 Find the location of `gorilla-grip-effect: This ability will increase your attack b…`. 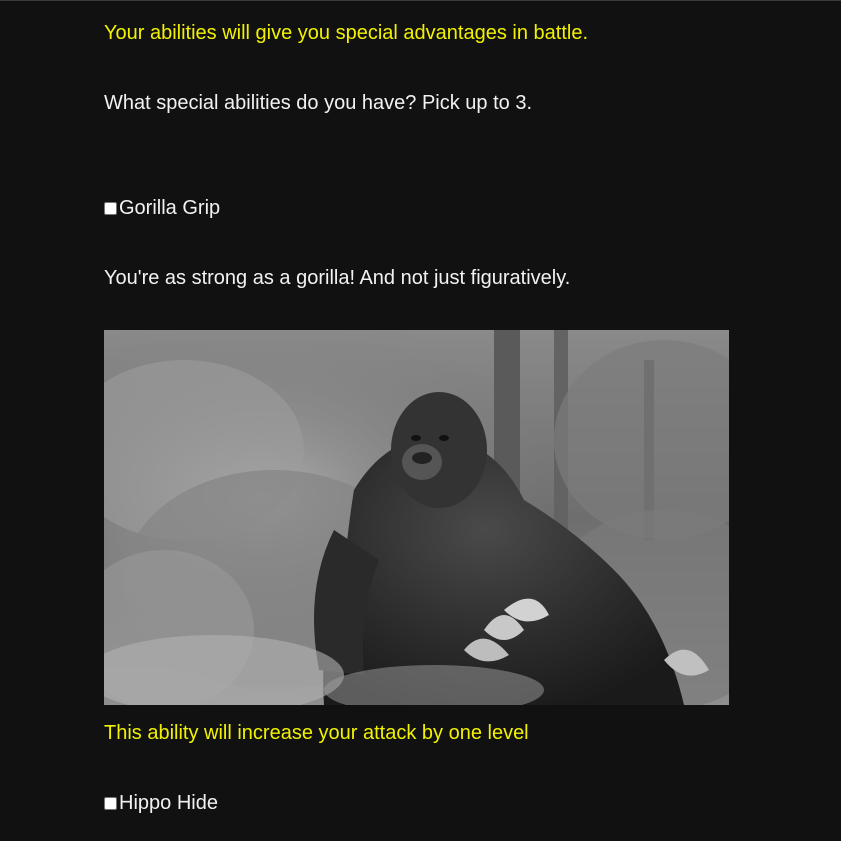

gorilla-grip-effect: This ability will increase your attack b… is located at coordinates (316, 733).